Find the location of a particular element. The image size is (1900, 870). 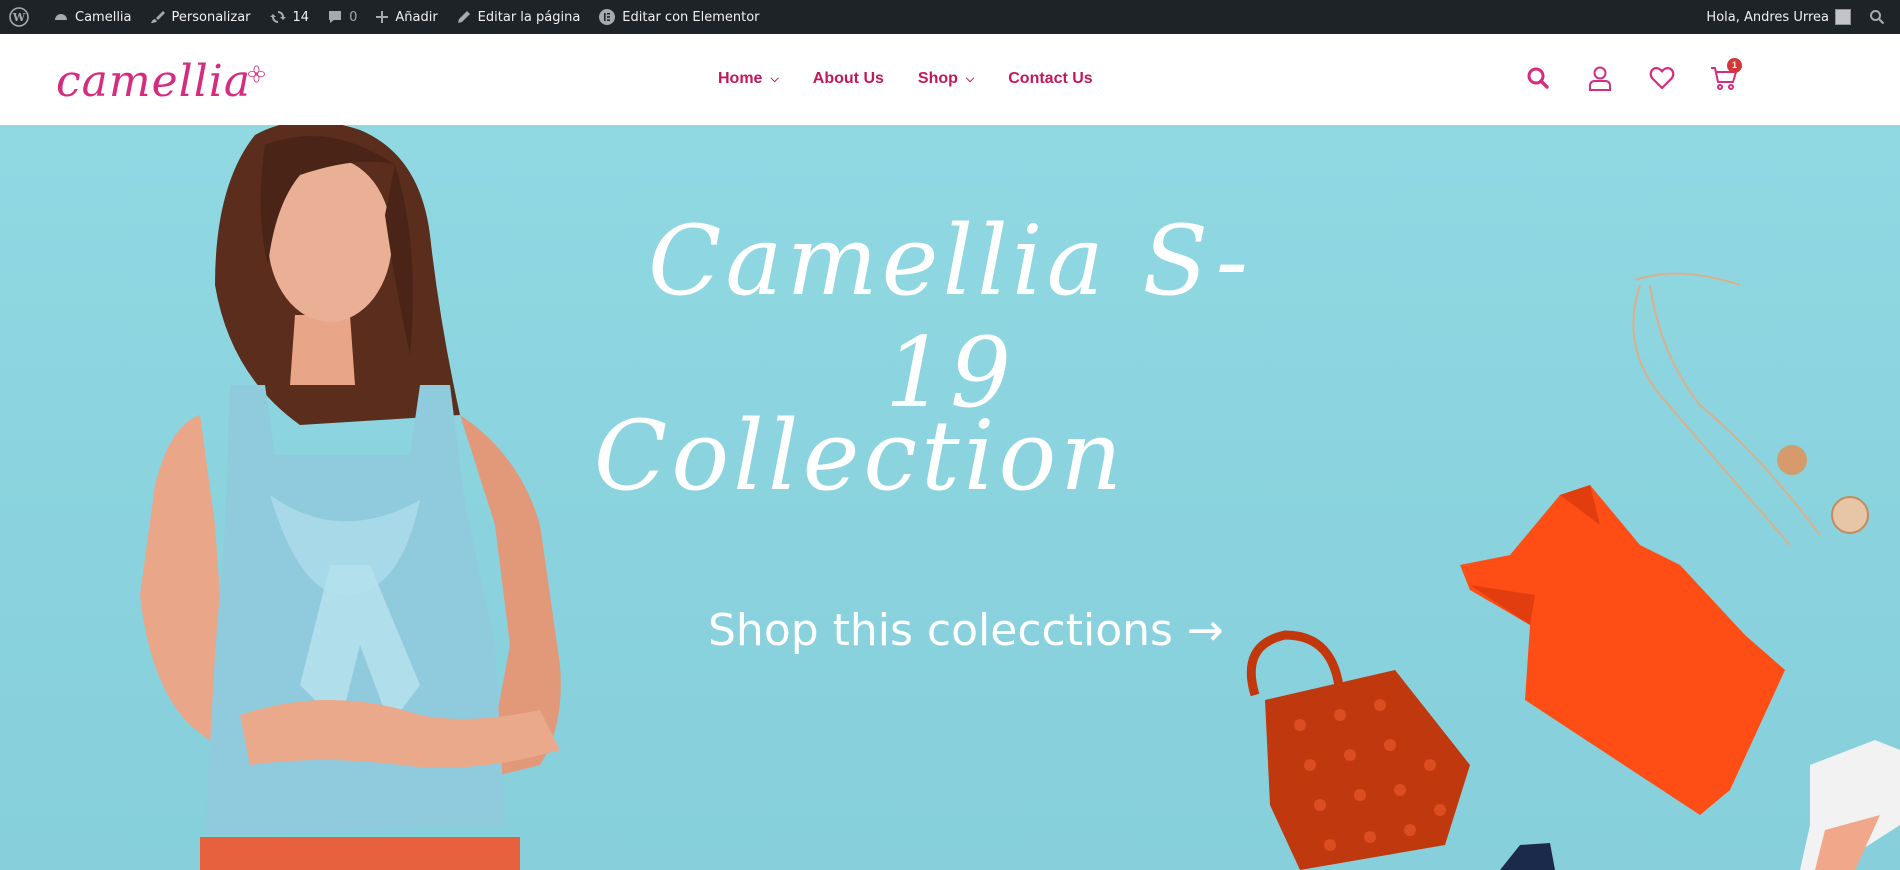

main-navigation: Home ⌵ About Us Shop ⌵ Contact Us is located at coordinates (922, 79).